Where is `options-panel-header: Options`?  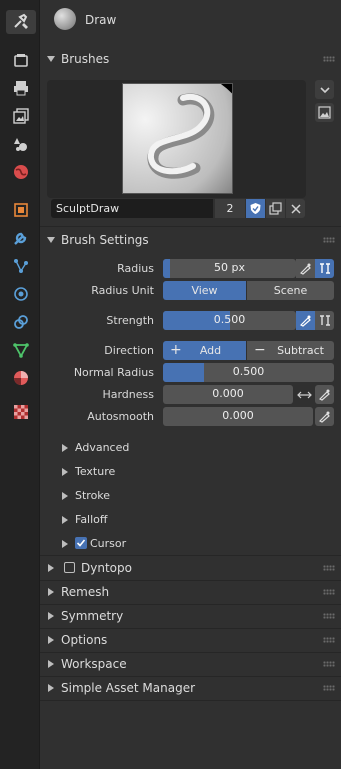 options-panel-header: Options is located at coordinates (190, 640).